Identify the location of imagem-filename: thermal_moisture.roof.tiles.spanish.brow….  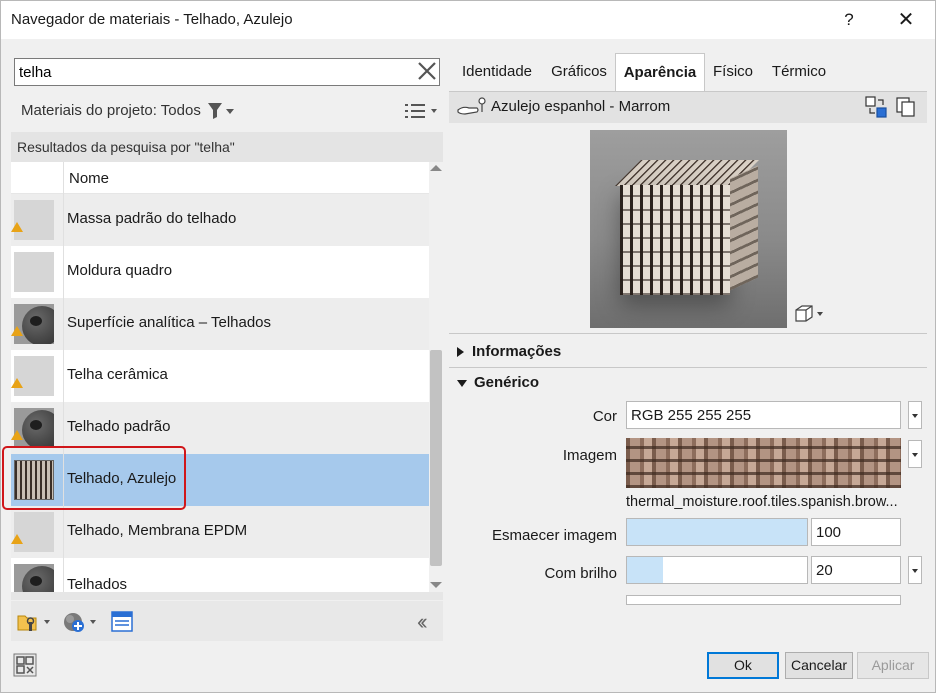
(766, 502).